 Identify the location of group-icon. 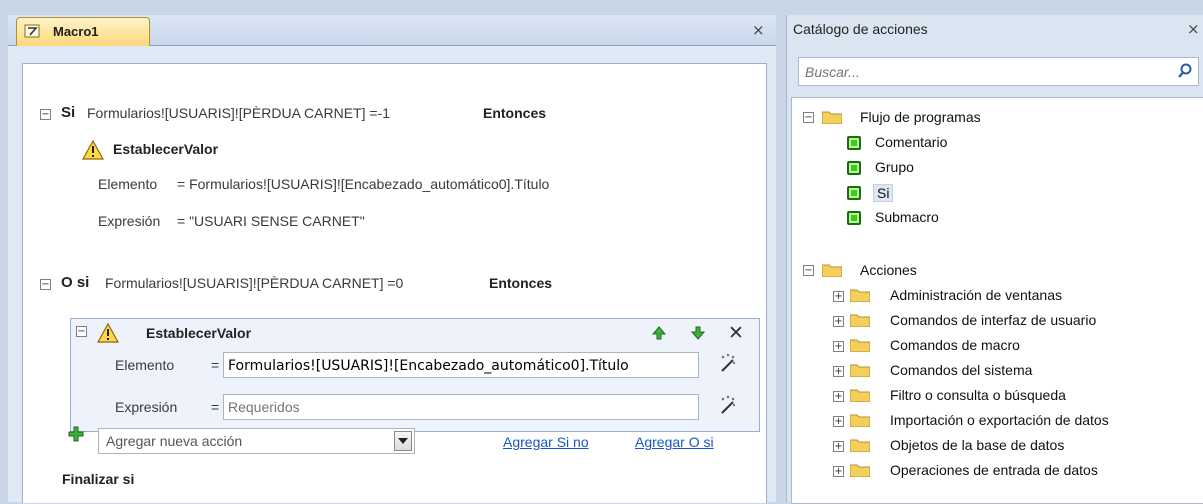
(854, 168).